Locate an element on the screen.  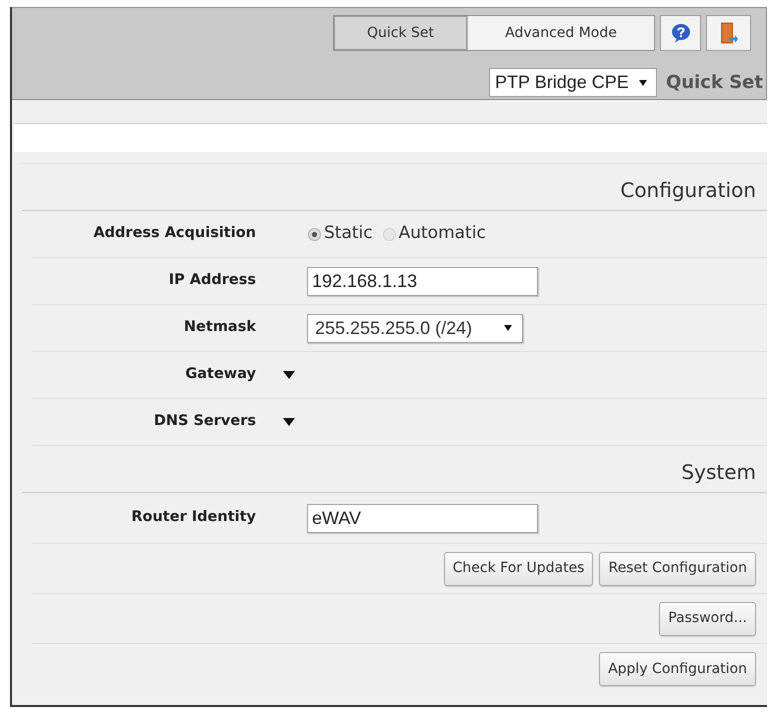
radio-label: Automatic is located at coordinates (442, 234).